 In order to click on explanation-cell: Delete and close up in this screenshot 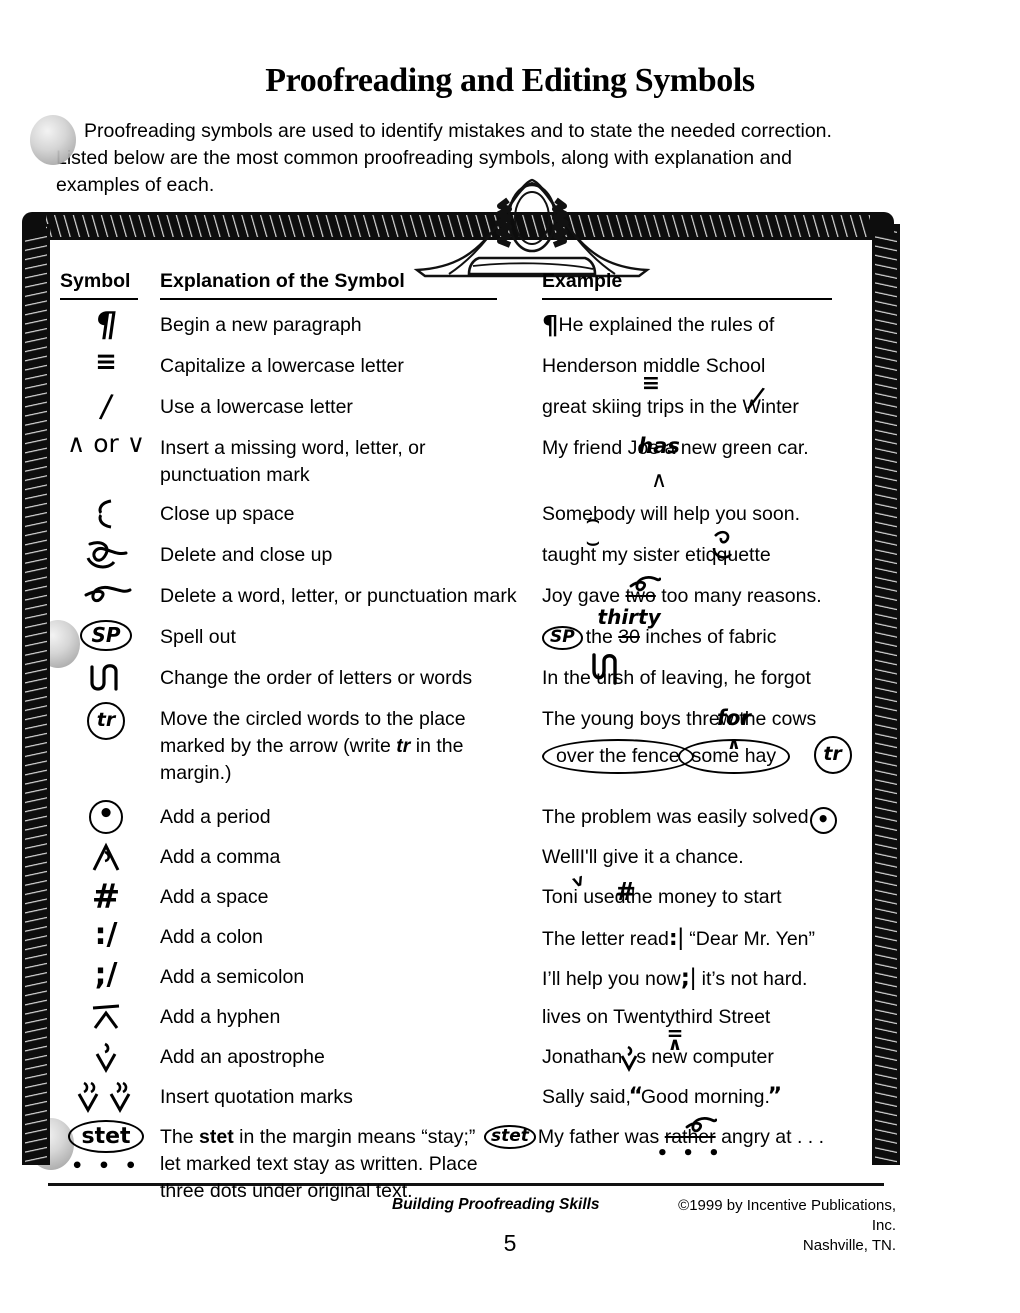, I will do `click(246, 555)`.